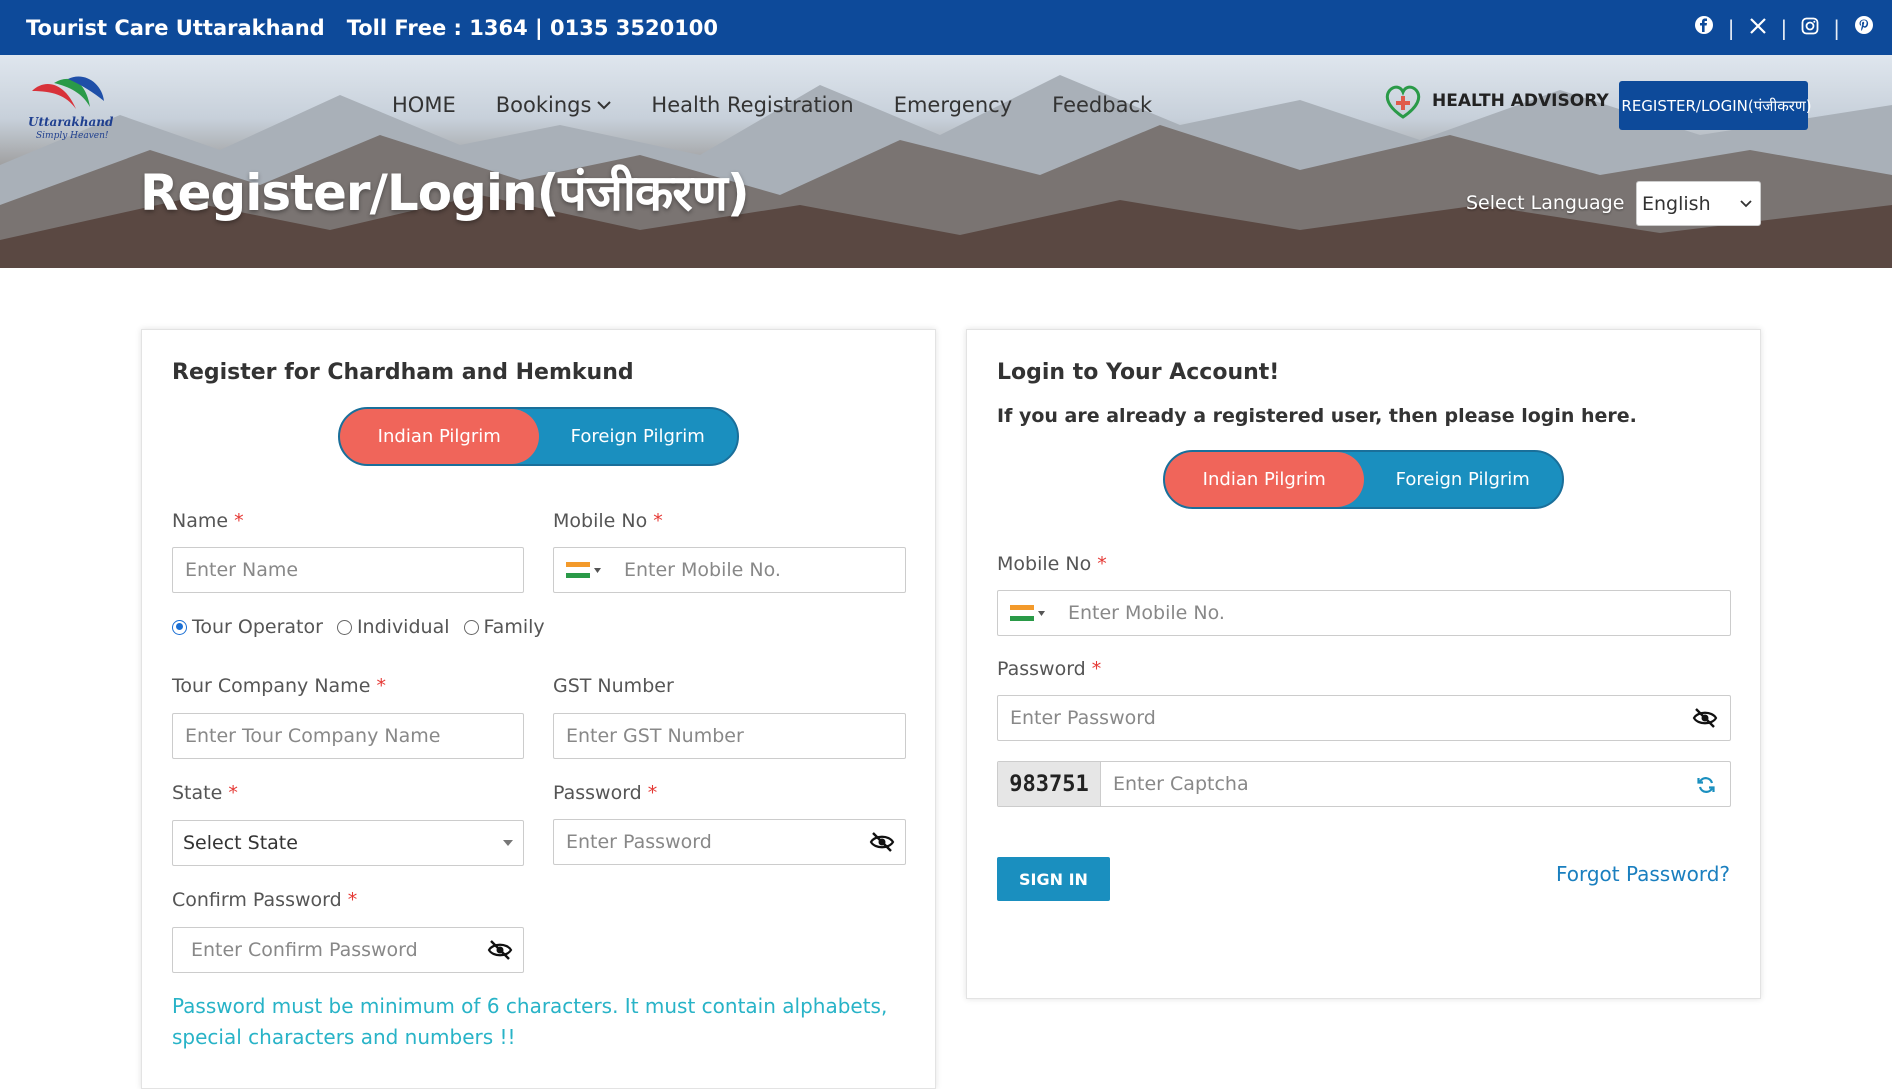  I want to click on name-input: Enter Name, so click(348, 570).